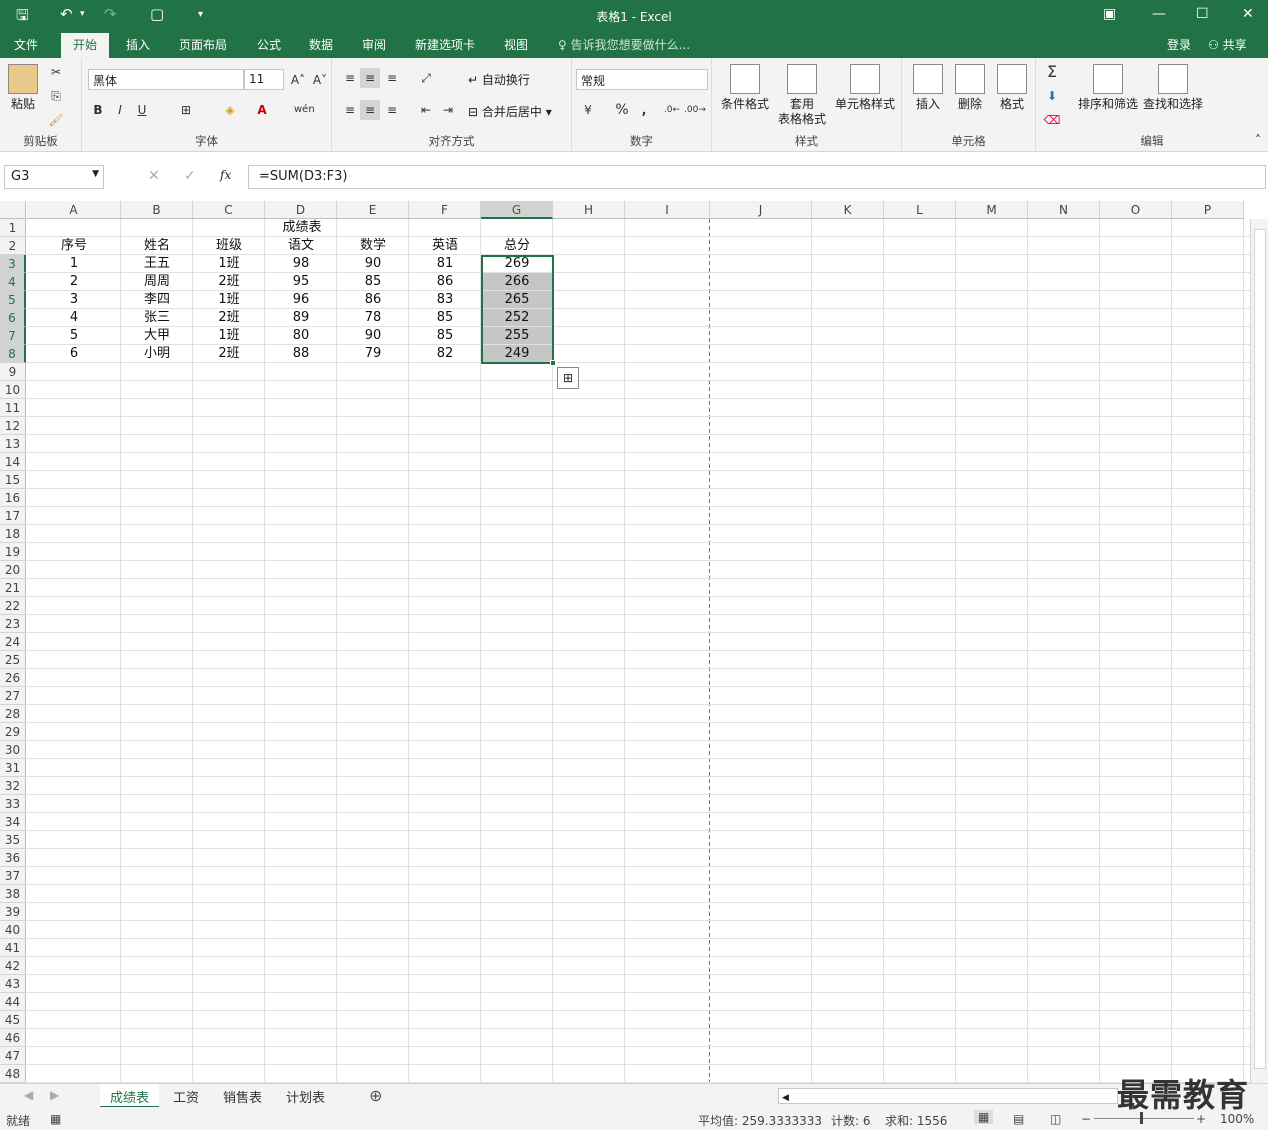 The width and height of the screenshot is (1268, 1130). Describe the element at coordinates (13, 876) in the screenshot. I see `row-header-37: 37` at that location.